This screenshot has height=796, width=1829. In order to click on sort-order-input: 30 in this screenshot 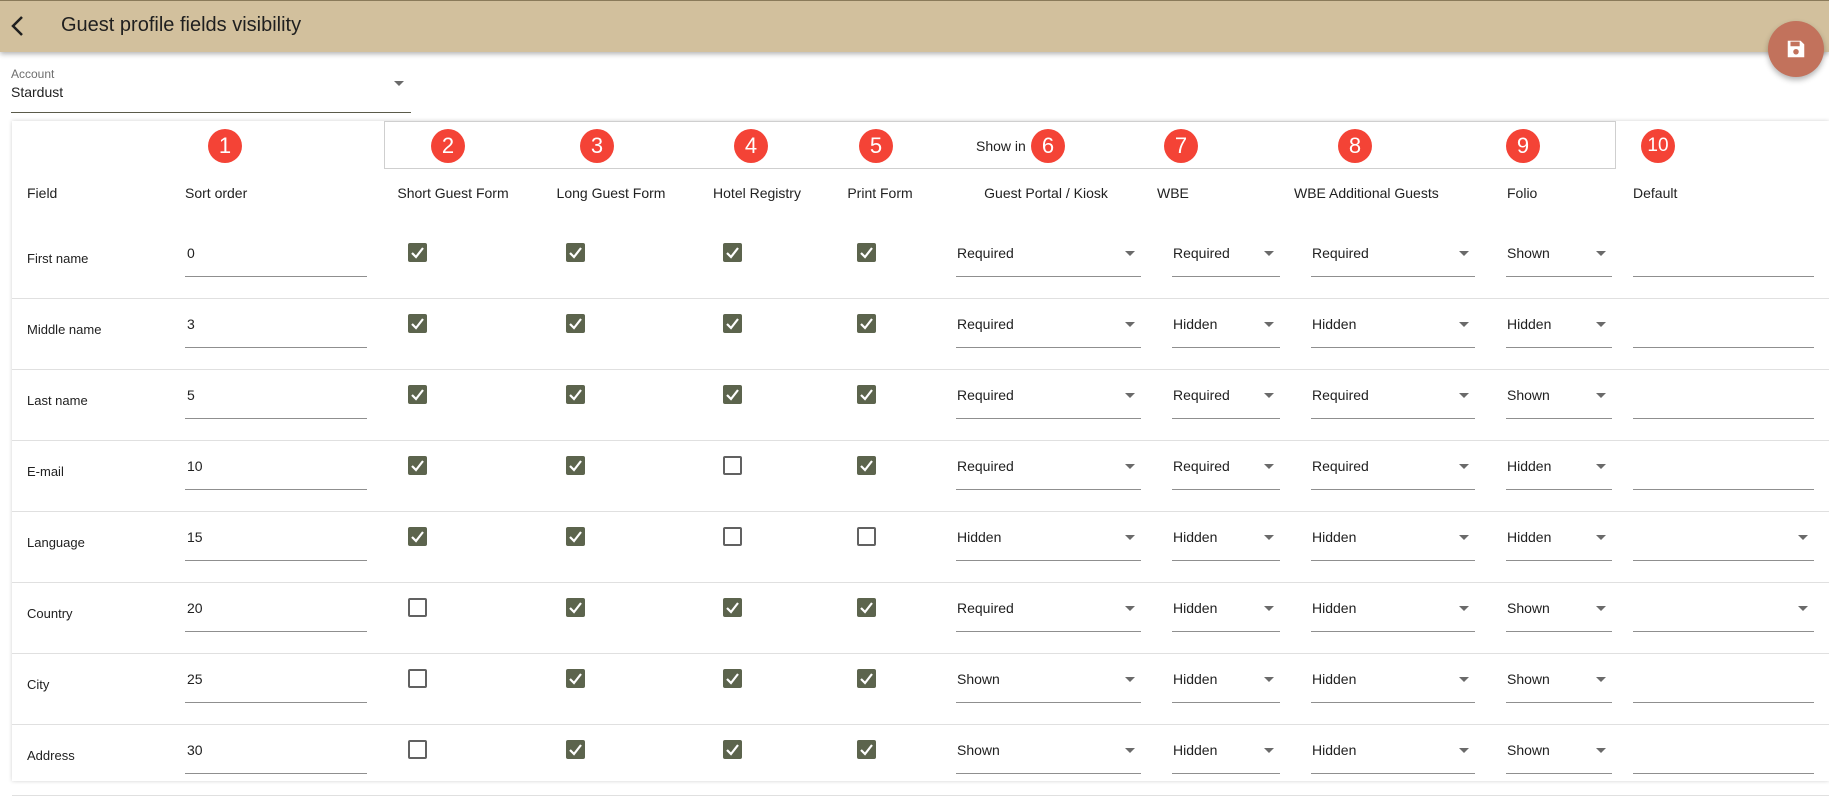, I will do `click(276, 749)`.